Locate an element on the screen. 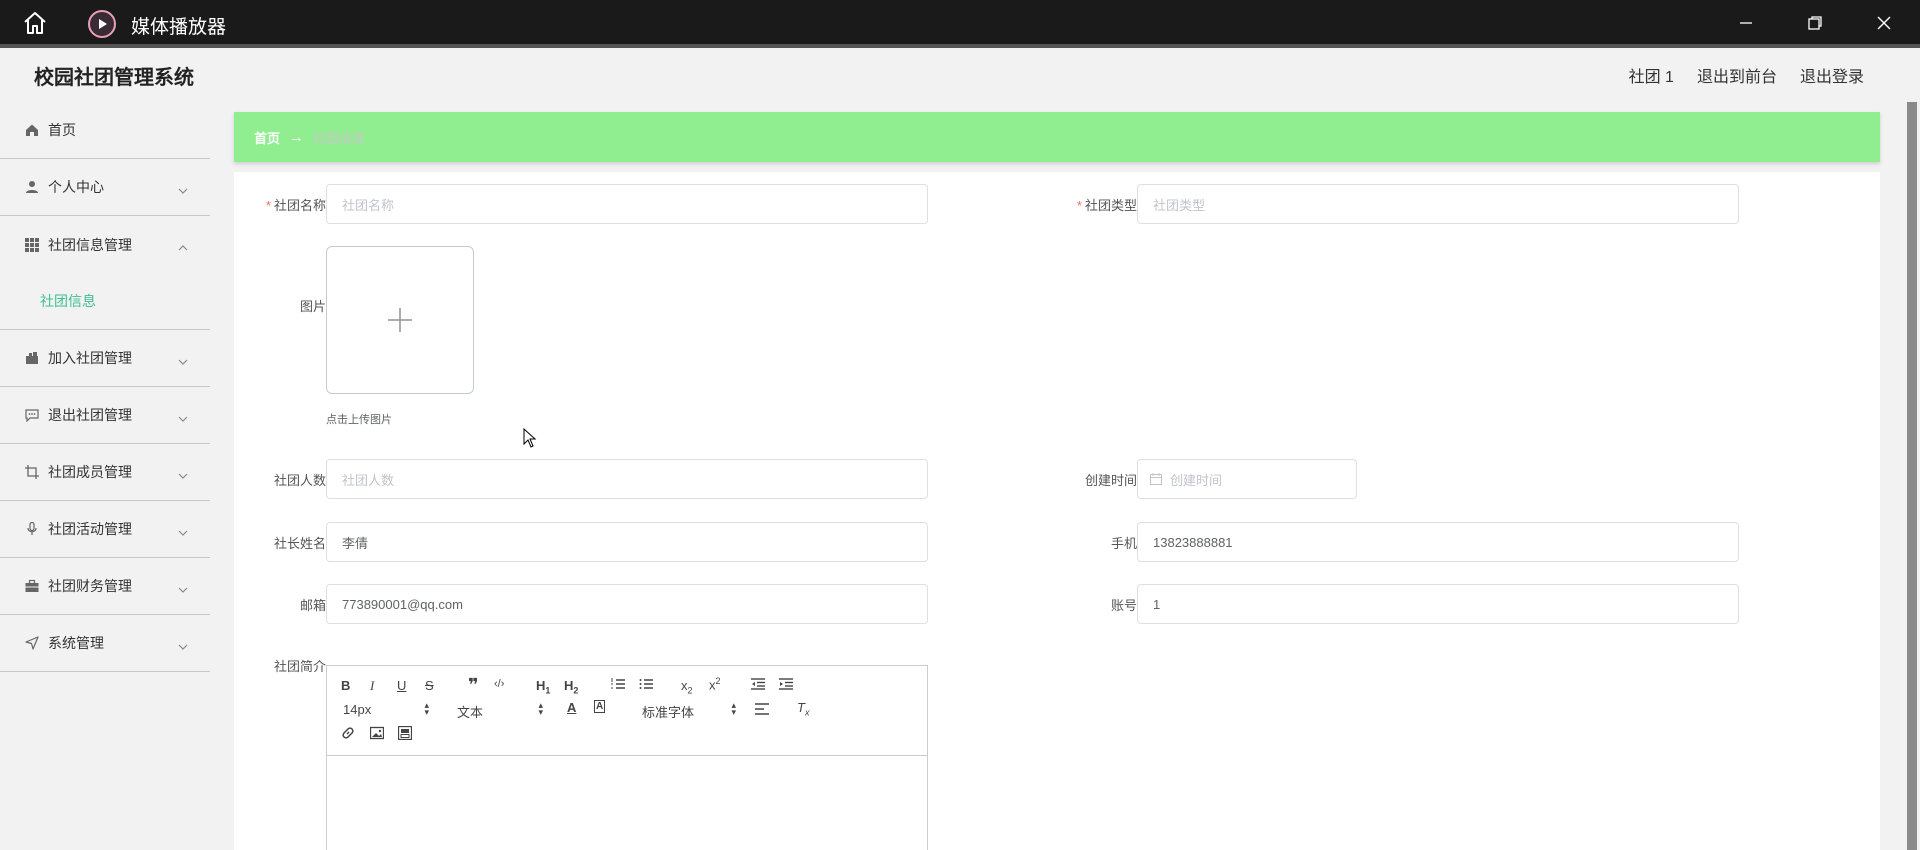 The width and height of the screenshot is (1920, 850). sidebar-item-activity-management: 社团活动管理 is located at coordinates (105, 529).